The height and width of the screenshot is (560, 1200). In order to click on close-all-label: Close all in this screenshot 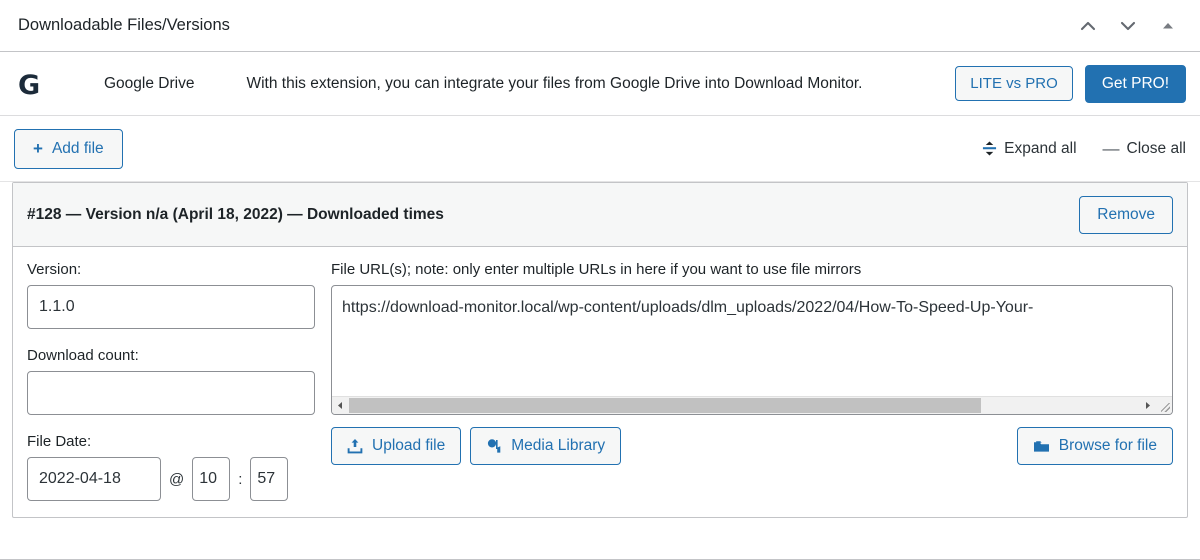, I will do `click(1156, 148)`.